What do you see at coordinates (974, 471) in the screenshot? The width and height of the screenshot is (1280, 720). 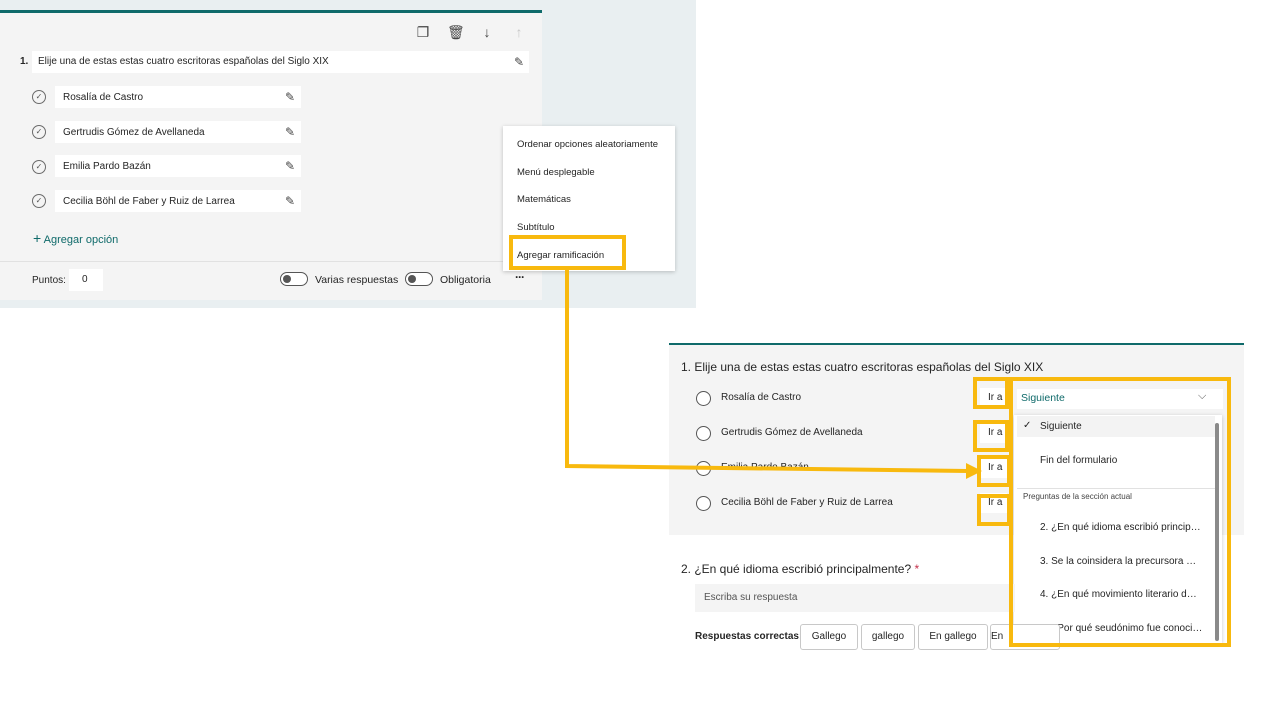 I see `arrow-head` at bounding box center [974, 471].